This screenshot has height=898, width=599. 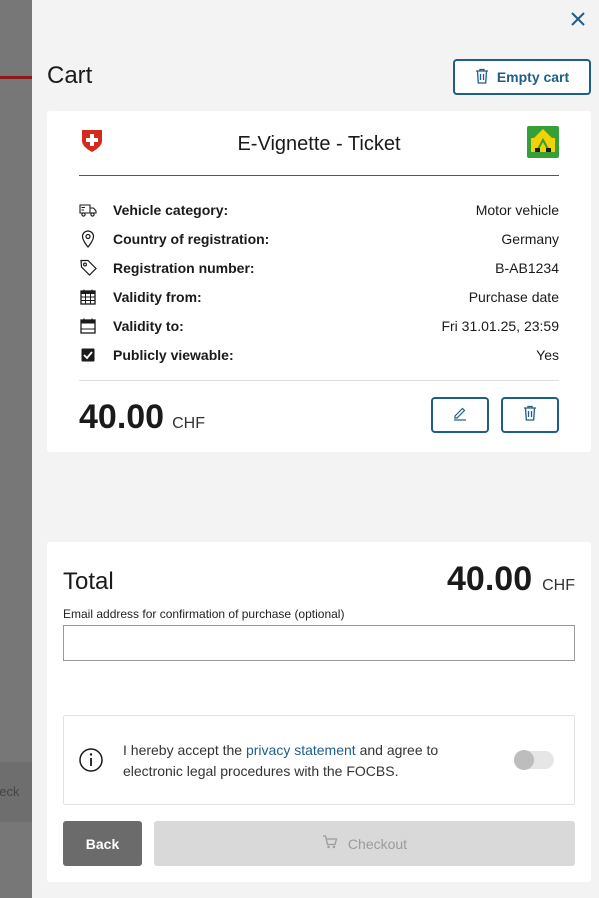 What do you see at coordinates (319, 144) in the screenshot?
I see `ticket-title: E-Vignette - Ticket` at bounding box center [319, 144].